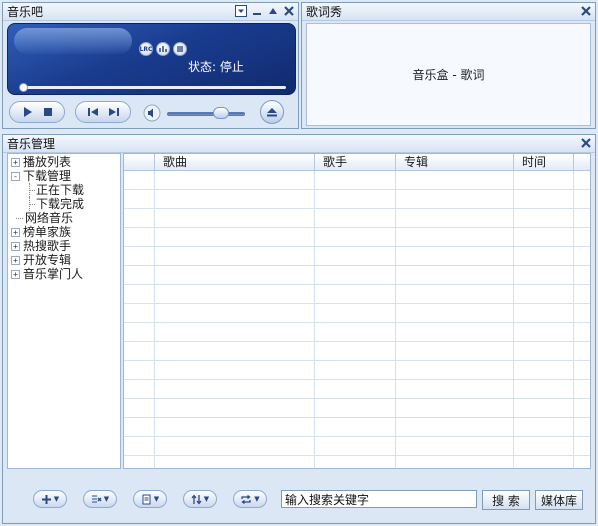 The height and width of the screenshot is (526, 598). What do you see at coordinates (200, 499) in the screenshot?
I see `sort-button: ▼` at bounding box center [200, 499].